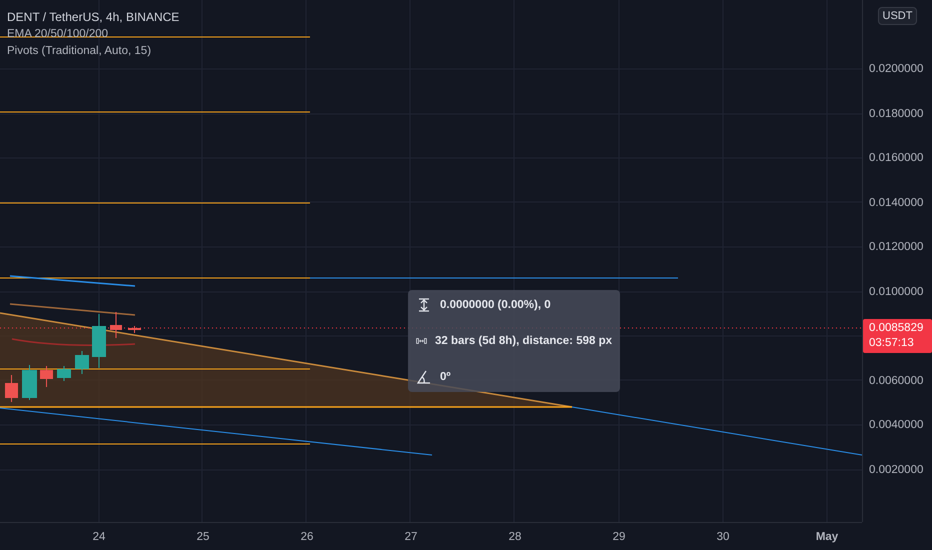  I want to click on price-tick: 0.0040000, so click(896, 425).